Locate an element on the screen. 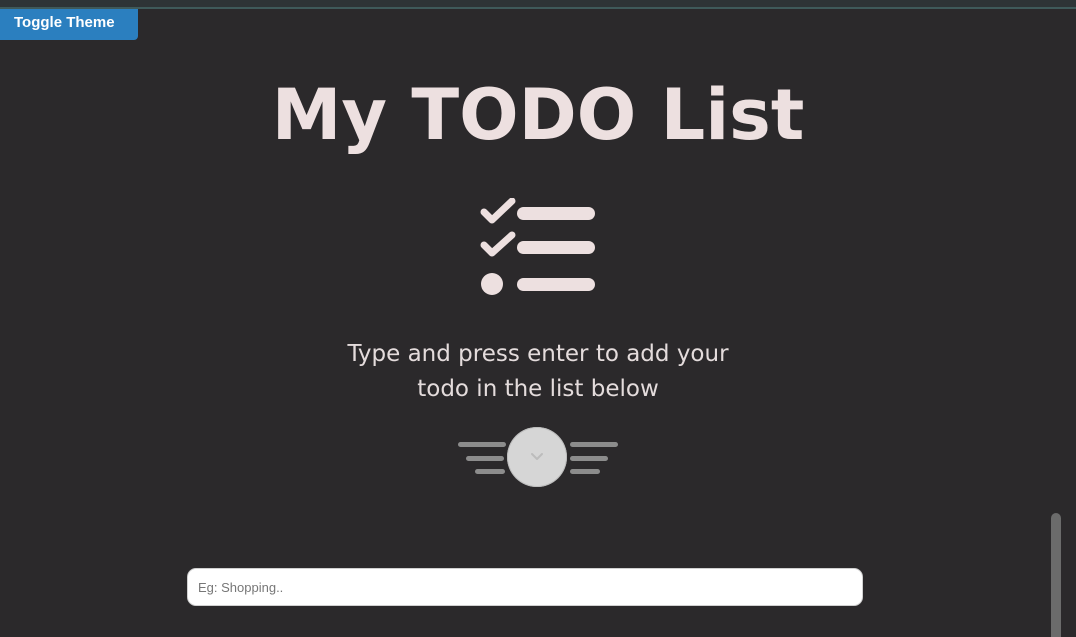 Image resolution: width=1076 pixels, height=637 pixels. checklist-icon is located at coordinates (537, 246).